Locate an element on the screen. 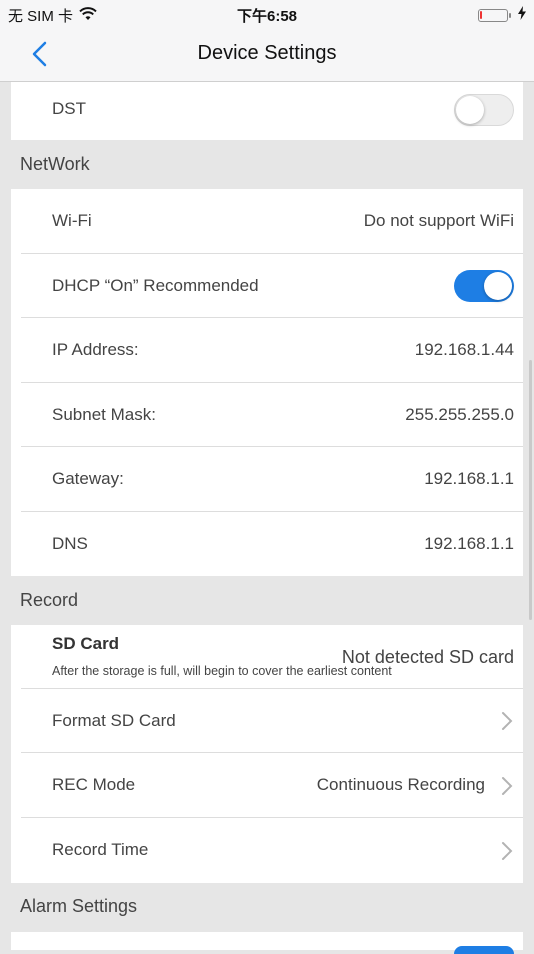  record-time-row: Record Time is located at coordinates (267, 850).